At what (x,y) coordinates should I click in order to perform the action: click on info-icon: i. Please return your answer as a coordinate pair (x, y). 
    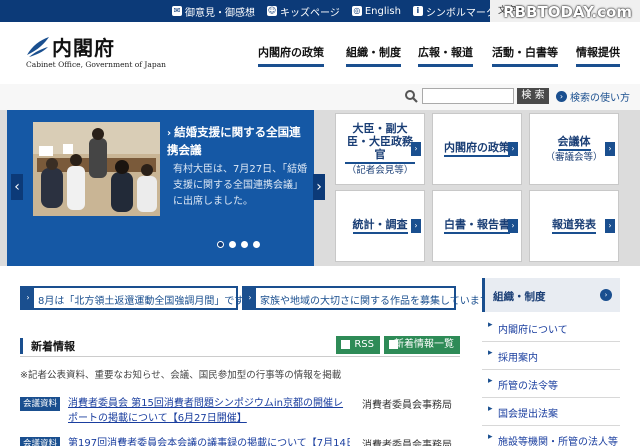
    Looking at the image, I should click on (417, 11).